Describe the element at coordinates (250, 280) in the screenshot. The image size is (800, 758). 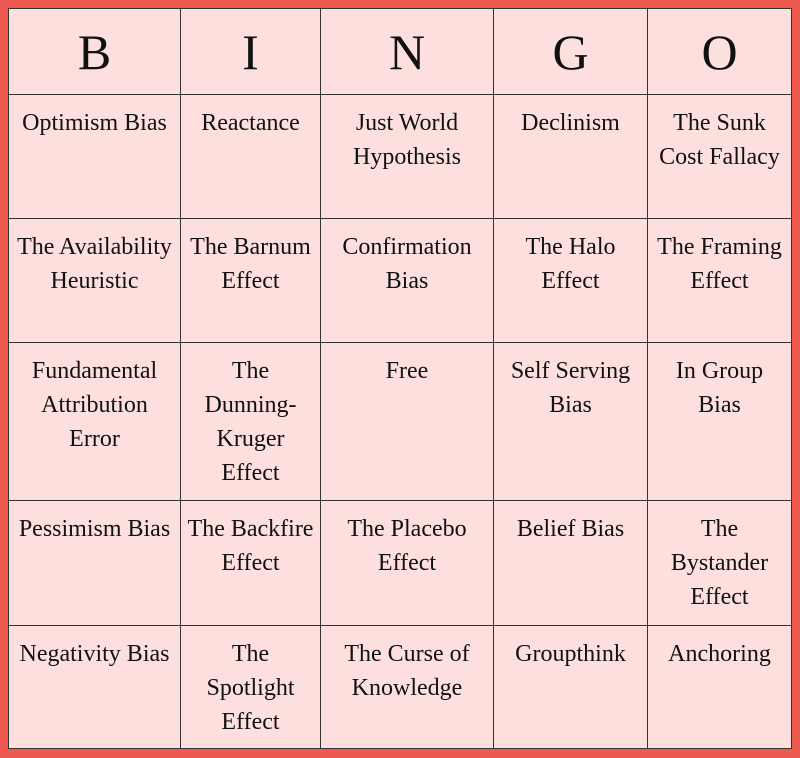
I see `bingo-cell: The Barnum Effect` at that location.